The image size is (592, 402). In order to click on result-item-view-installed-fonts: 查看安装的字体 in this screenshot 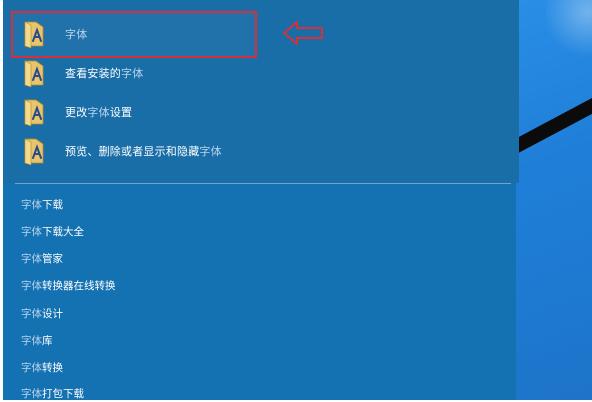, I will do `click(253, 73)`.